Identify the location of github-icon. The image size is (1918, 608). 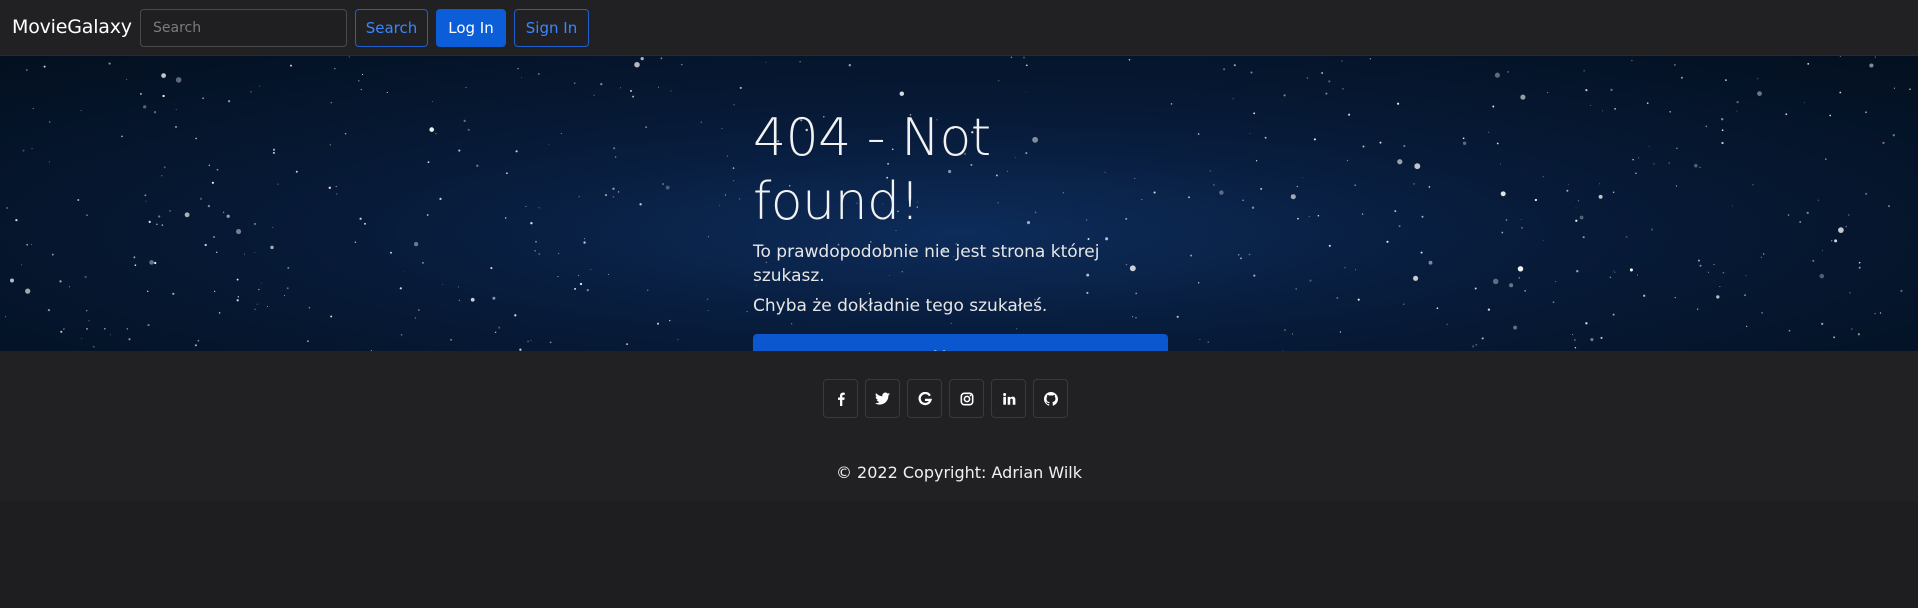
(1050, 398).